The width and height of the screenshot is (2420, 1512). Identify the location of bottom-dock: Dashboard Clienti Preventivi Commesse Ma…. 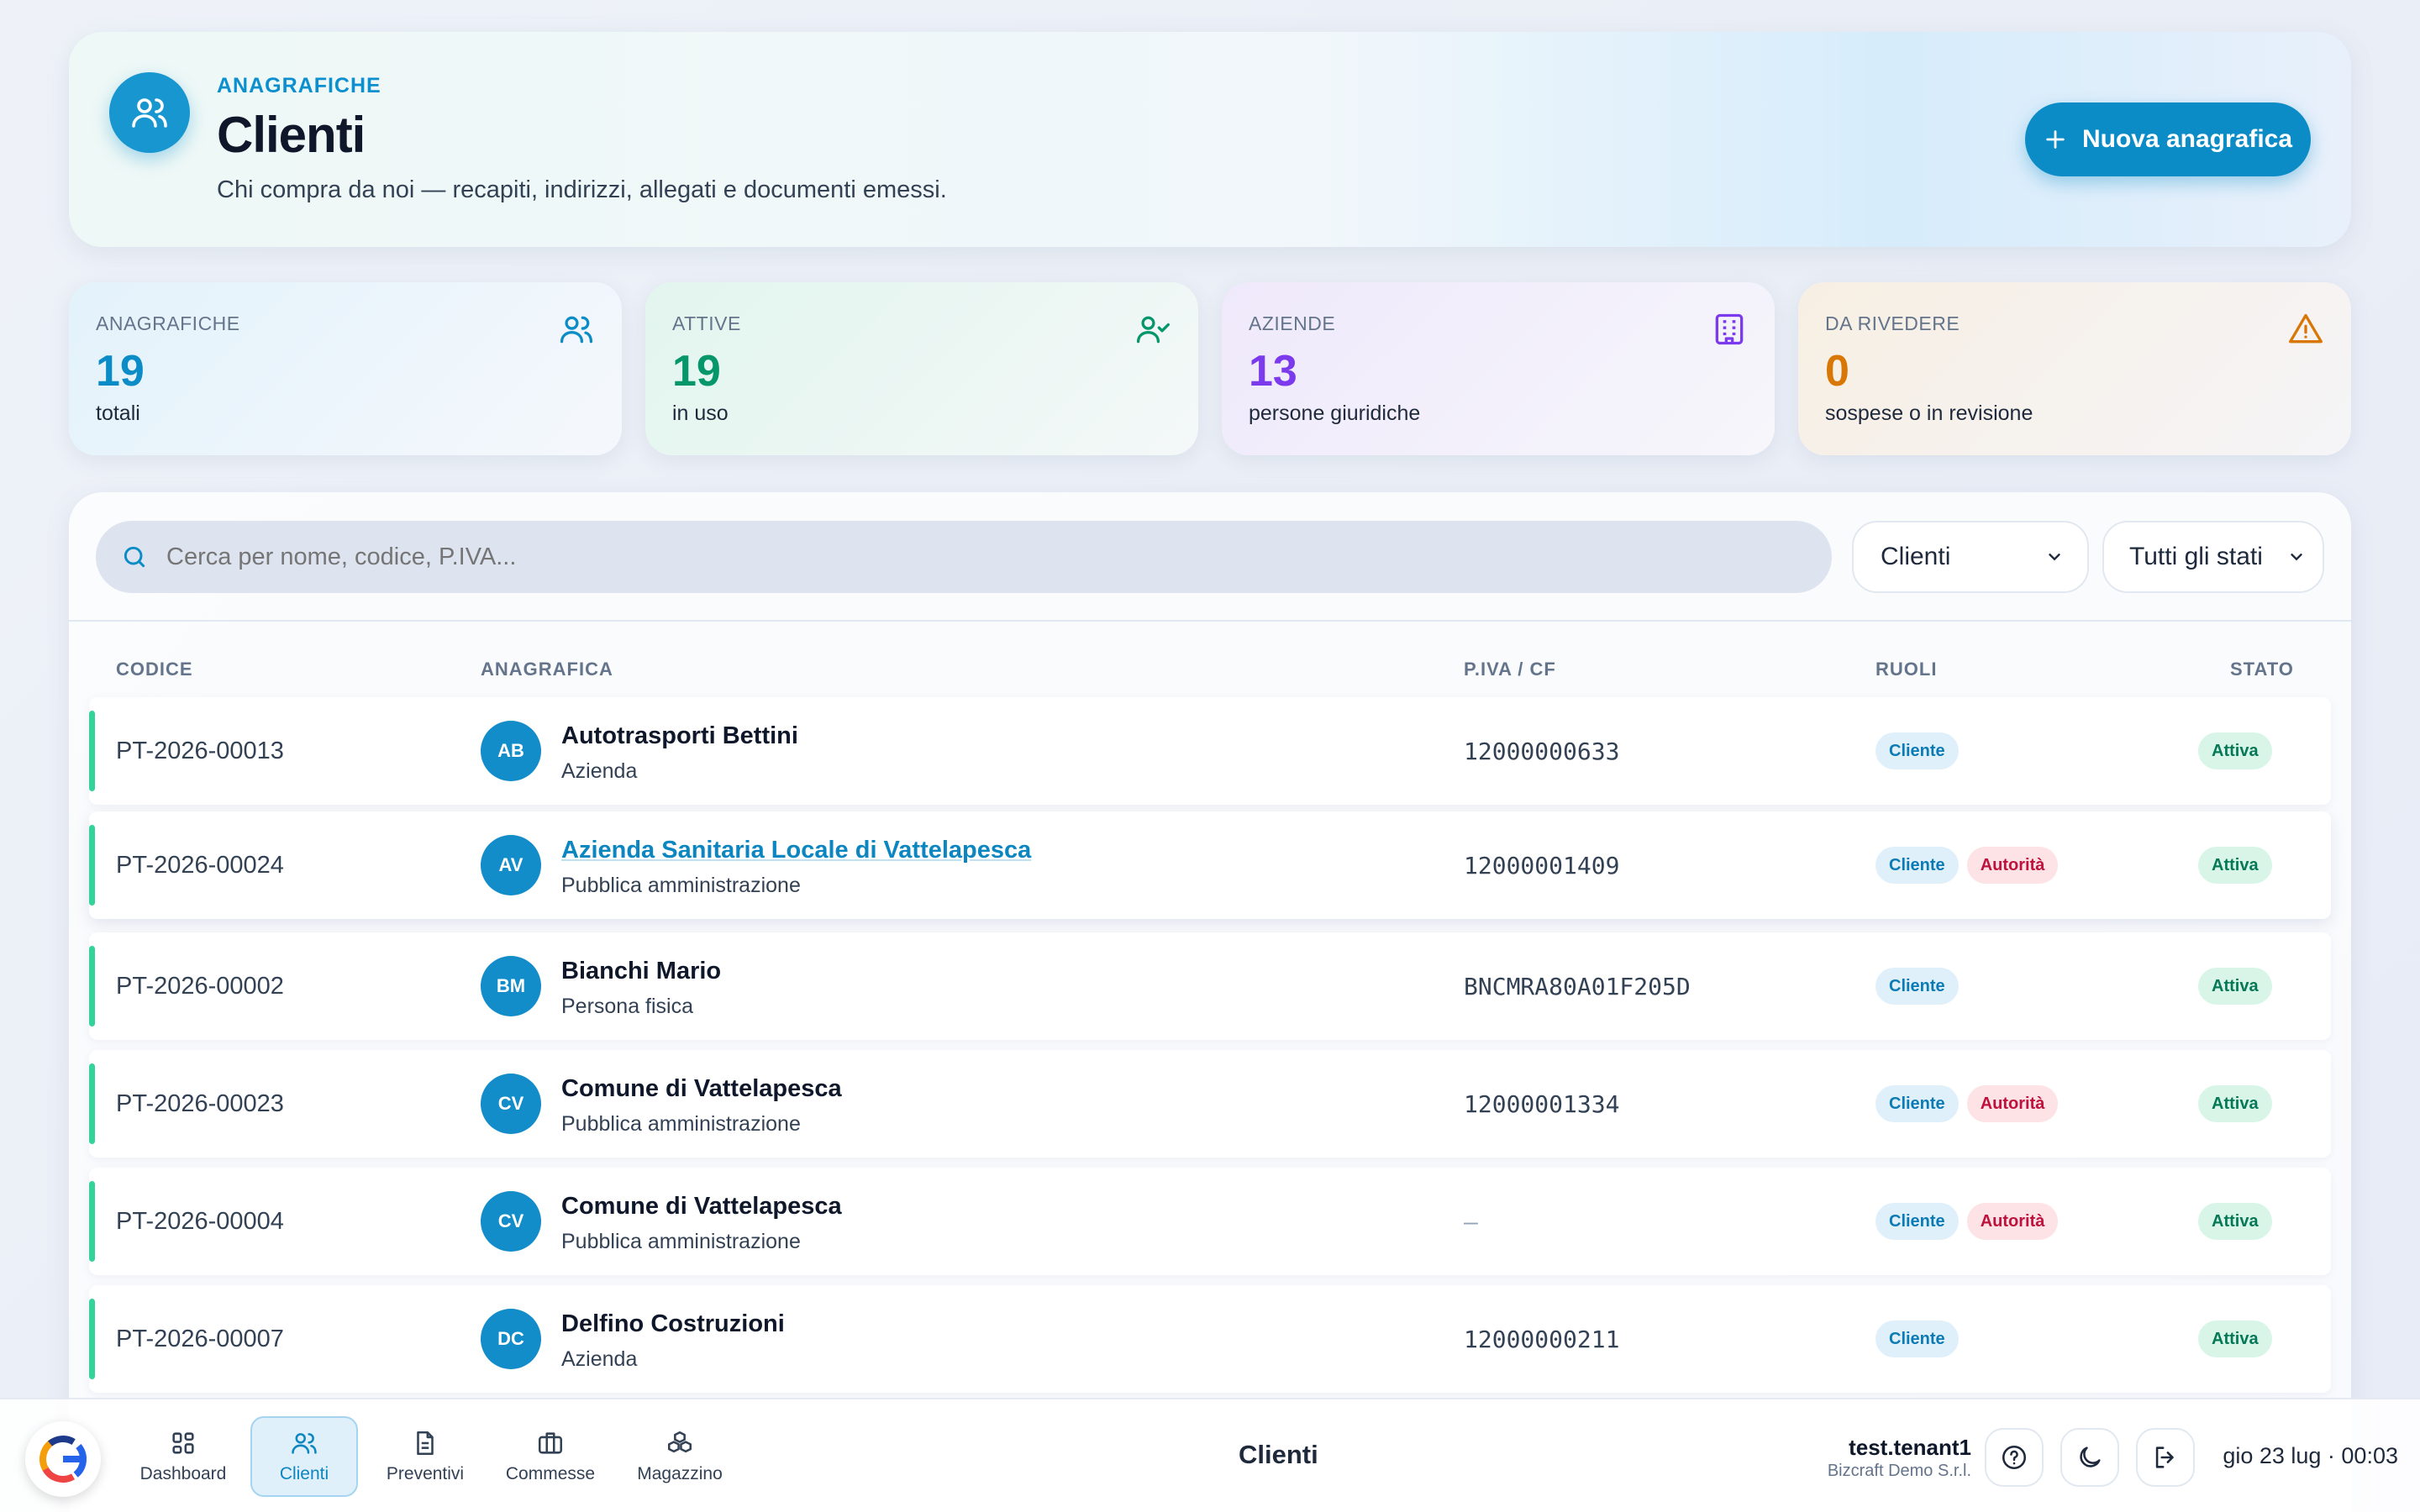
(1210, 1455).